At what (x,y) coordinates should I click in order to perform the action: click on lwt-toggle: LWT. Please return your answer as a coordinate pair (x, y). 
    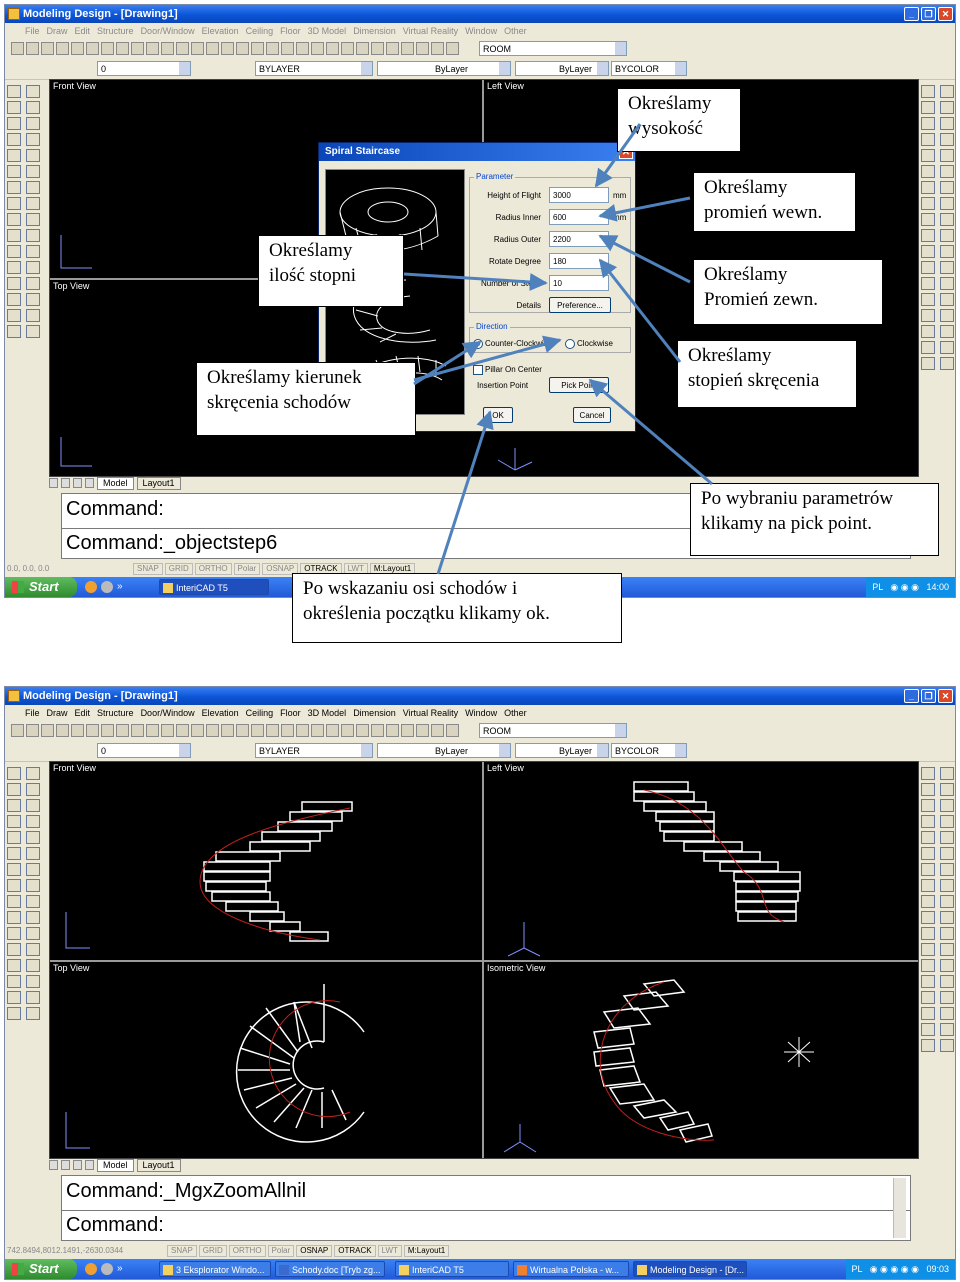
    Looking at the image, I should click on (389, 1251).